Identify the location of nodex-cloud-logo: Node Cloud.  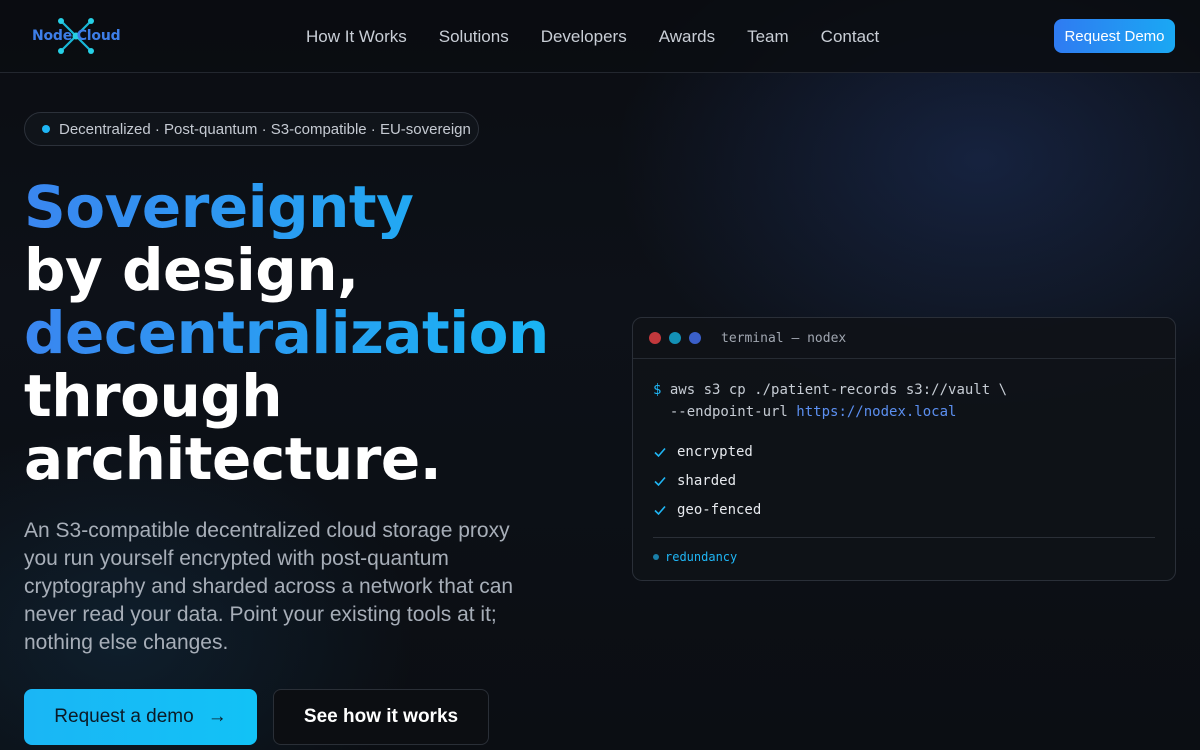
(79, 36).